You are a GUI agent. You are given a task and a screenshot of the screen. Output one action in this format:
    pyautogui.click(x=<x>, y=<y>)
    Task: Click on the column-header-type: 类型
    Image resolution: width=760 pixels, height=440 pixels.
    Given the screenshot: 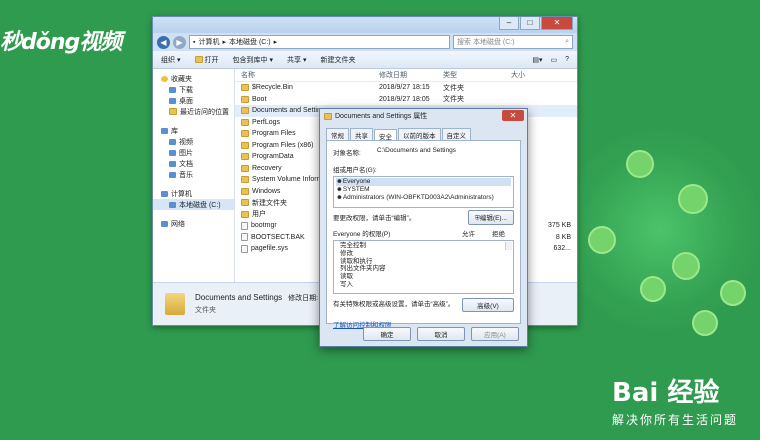 What is the action you would take?
    pyautogui.click(x=477, y=75)
    